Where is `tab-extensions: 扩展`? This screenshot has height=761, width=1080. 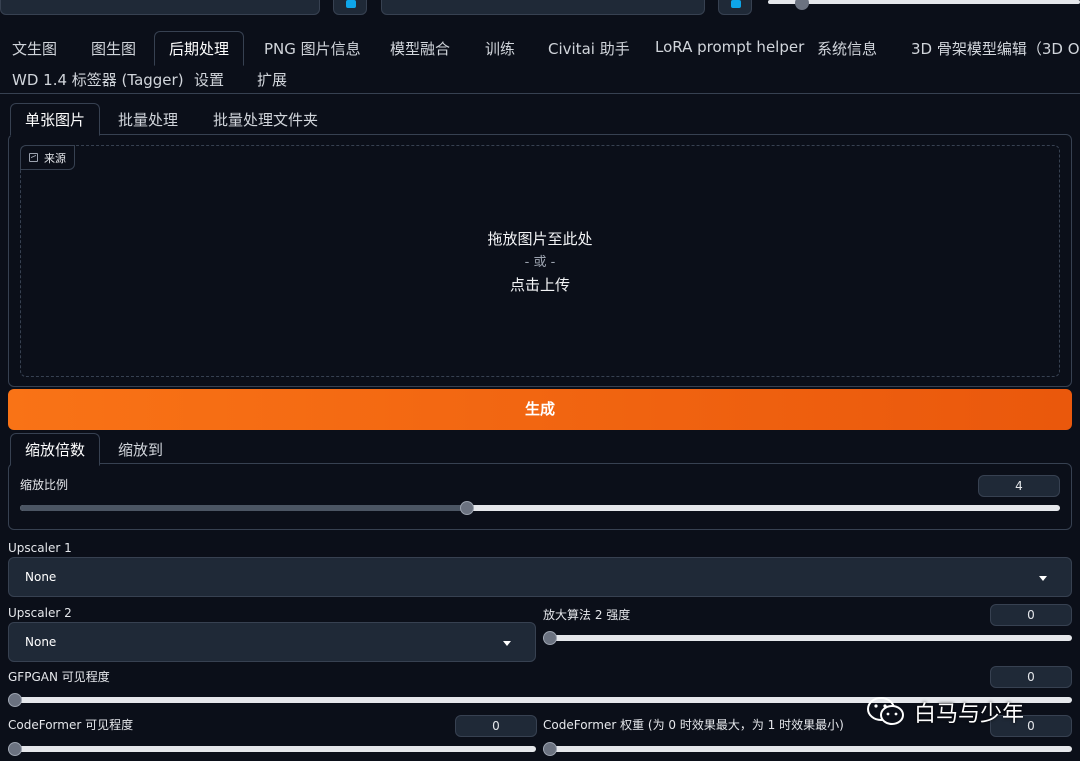 tab-extensions: 扩展 is located at coordinates (272, 79).